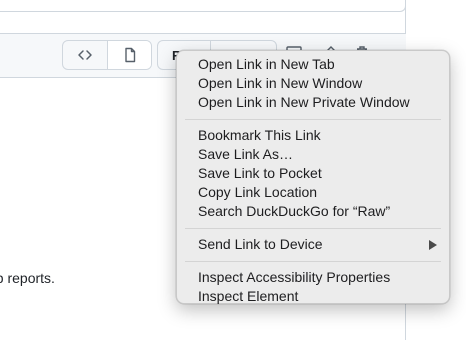  Describe the element at coordinates (433, 245) in the screenshot. I see `chevron-right-icon` at that location.